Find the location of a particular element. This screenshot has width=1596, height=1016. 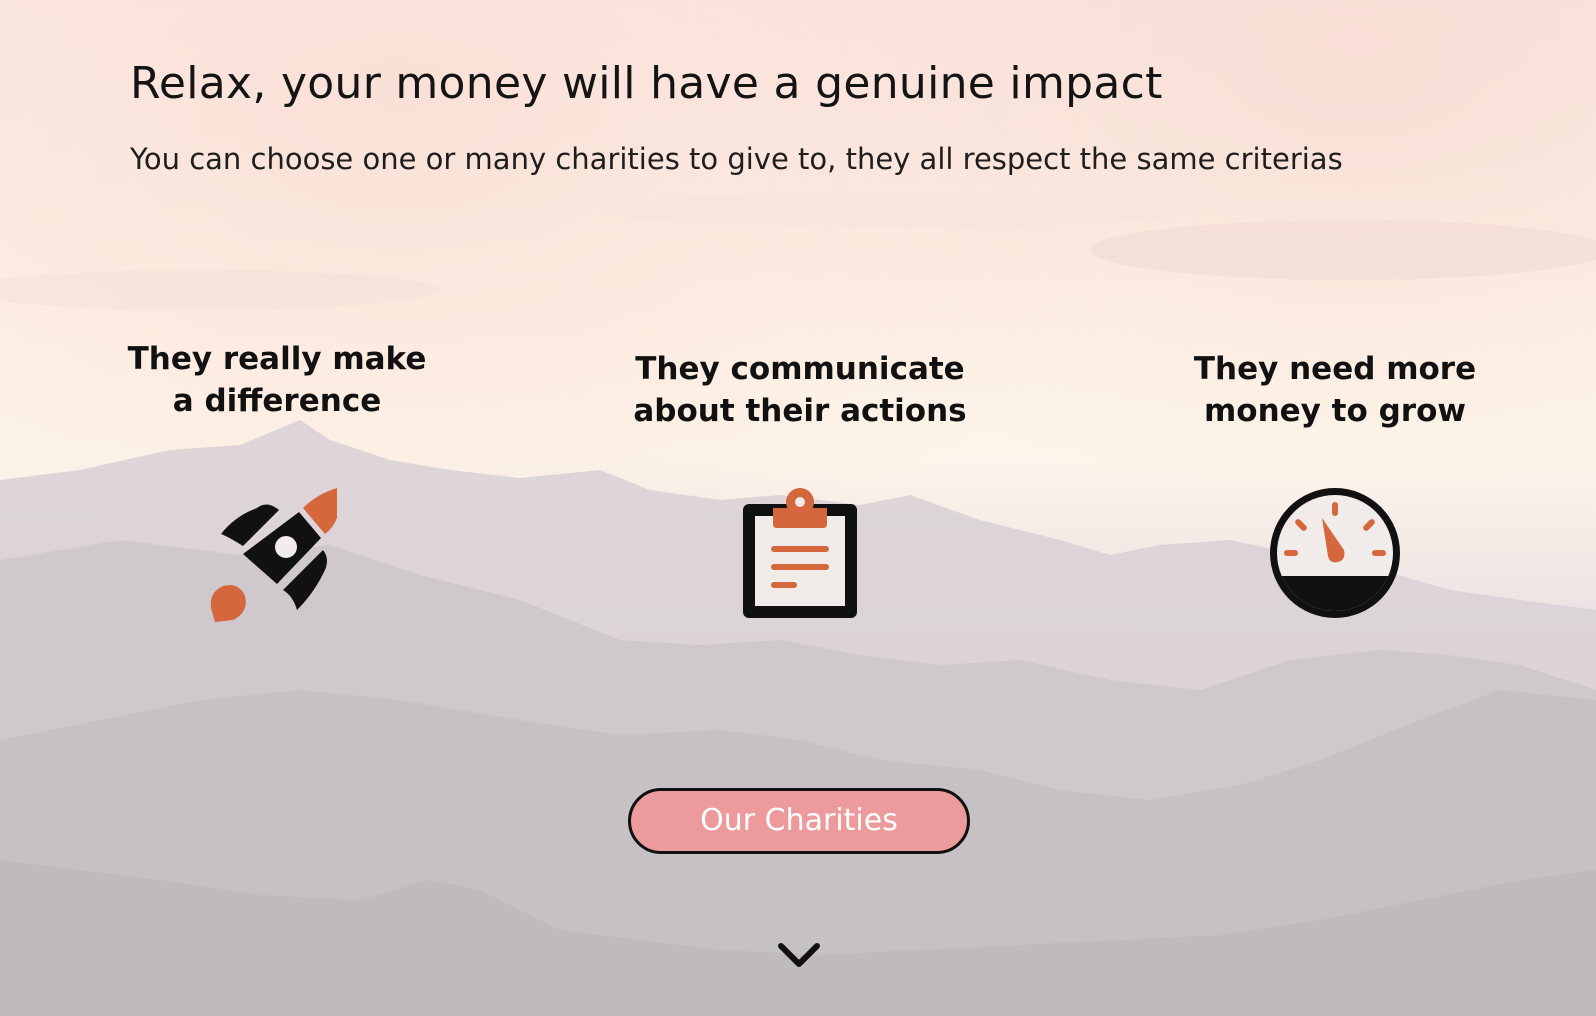

our-charities-button: Our Charities is located at coordinates (799, 821).